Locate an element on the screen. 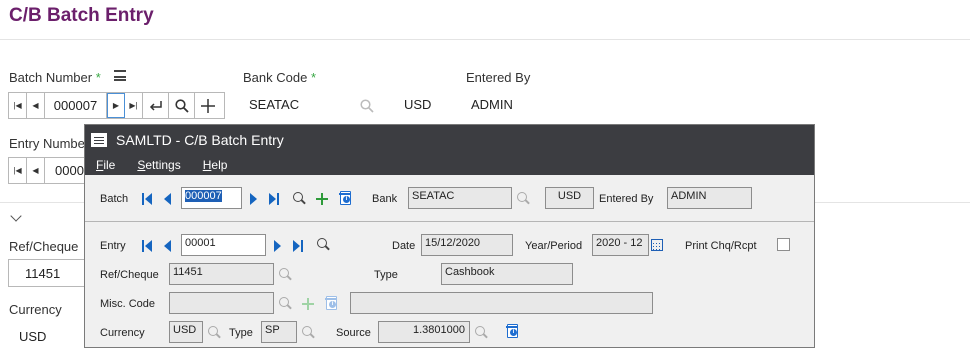  bank-currency-value: USD is located at coordinates (418, 104).